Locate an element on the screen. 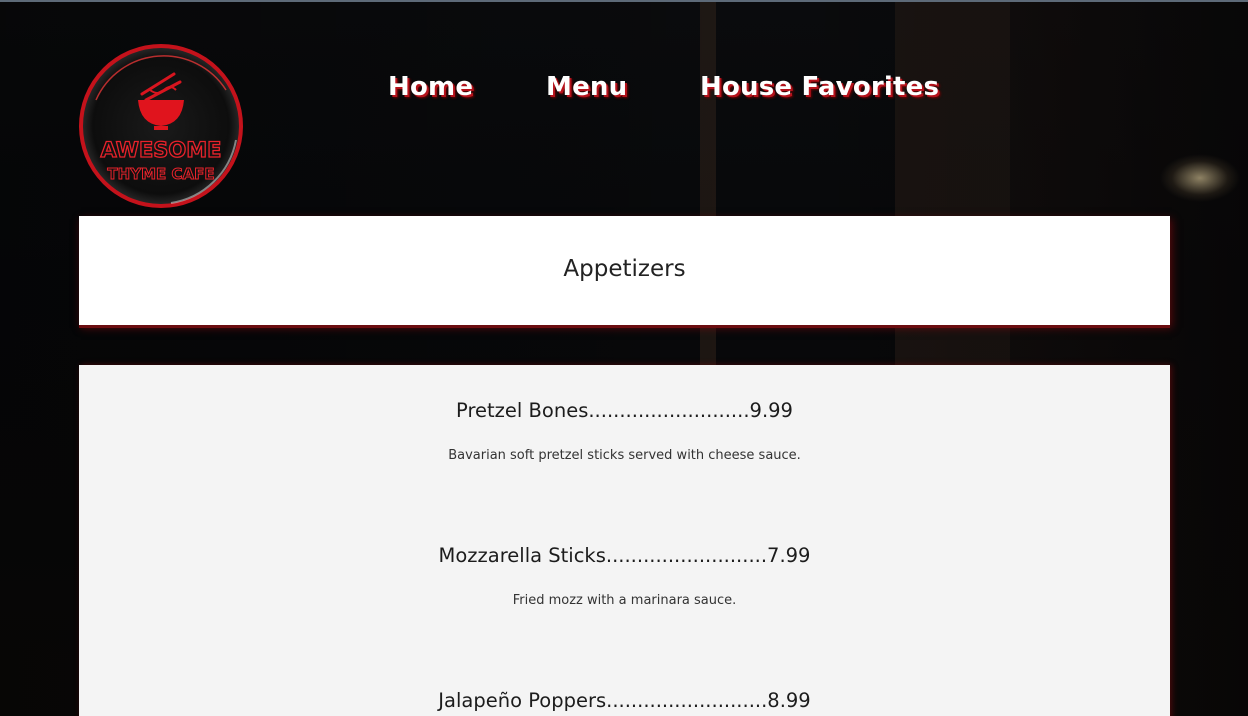  menu-item-name: Pretzel Bones is located at coordinates (522, 410).